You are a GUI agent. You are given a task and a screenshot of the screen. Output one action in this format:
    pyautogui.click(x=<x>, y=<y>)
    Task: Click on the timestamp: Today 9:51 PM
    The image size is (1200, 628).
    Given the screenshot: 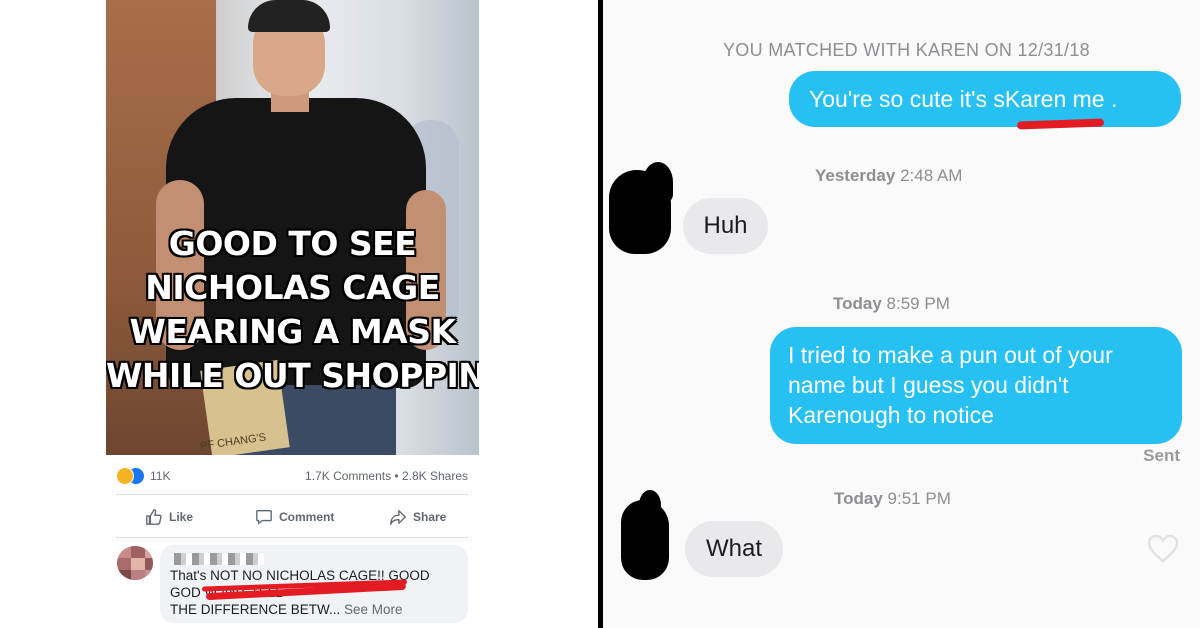 What is the action you would take?
    pyautogui.click(x=892, y=499)
    